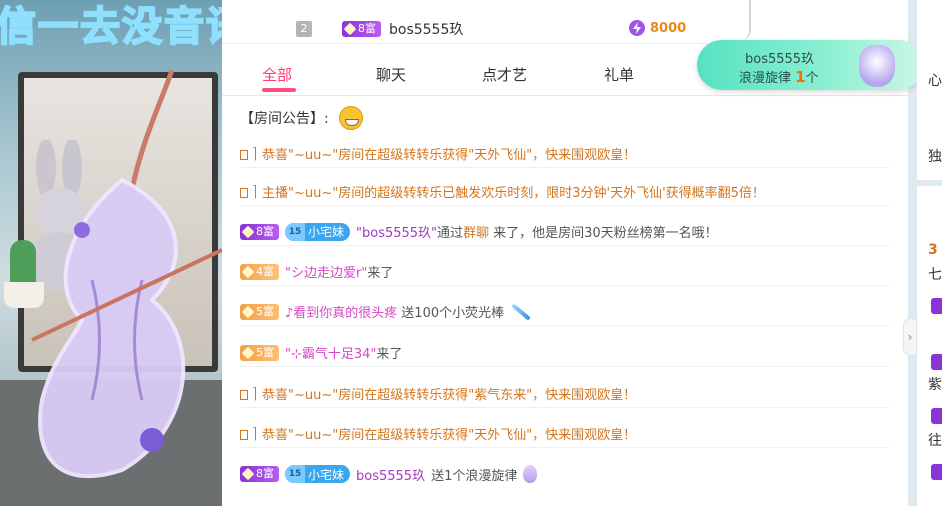 This screenshot has width=942, height=506. I want to click on collapse-sidebar-button: ›, so click(910, 337).